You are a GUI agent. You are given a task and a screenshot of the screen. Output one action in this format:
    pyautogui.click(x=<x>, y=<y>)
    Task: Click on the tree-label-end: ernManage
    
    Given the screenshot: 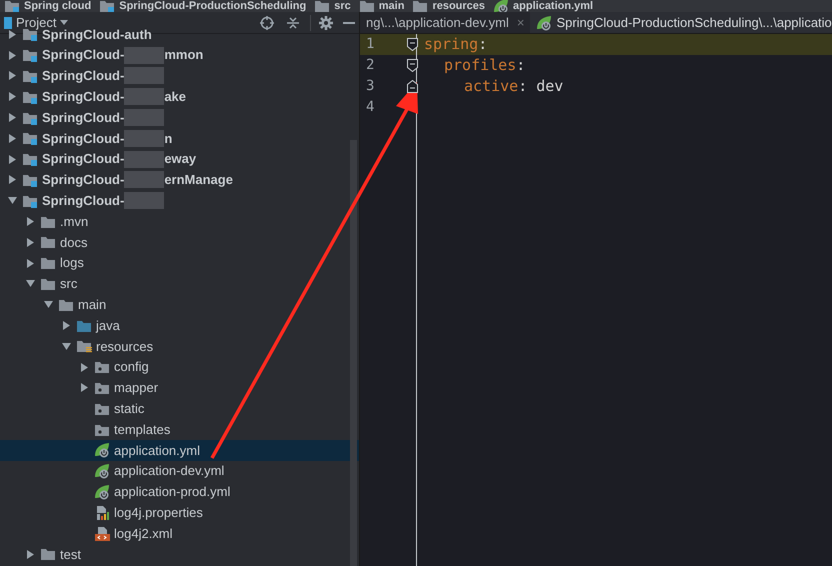 What is the action you would take?
    pyautogui.click(x=198, y=180)
    